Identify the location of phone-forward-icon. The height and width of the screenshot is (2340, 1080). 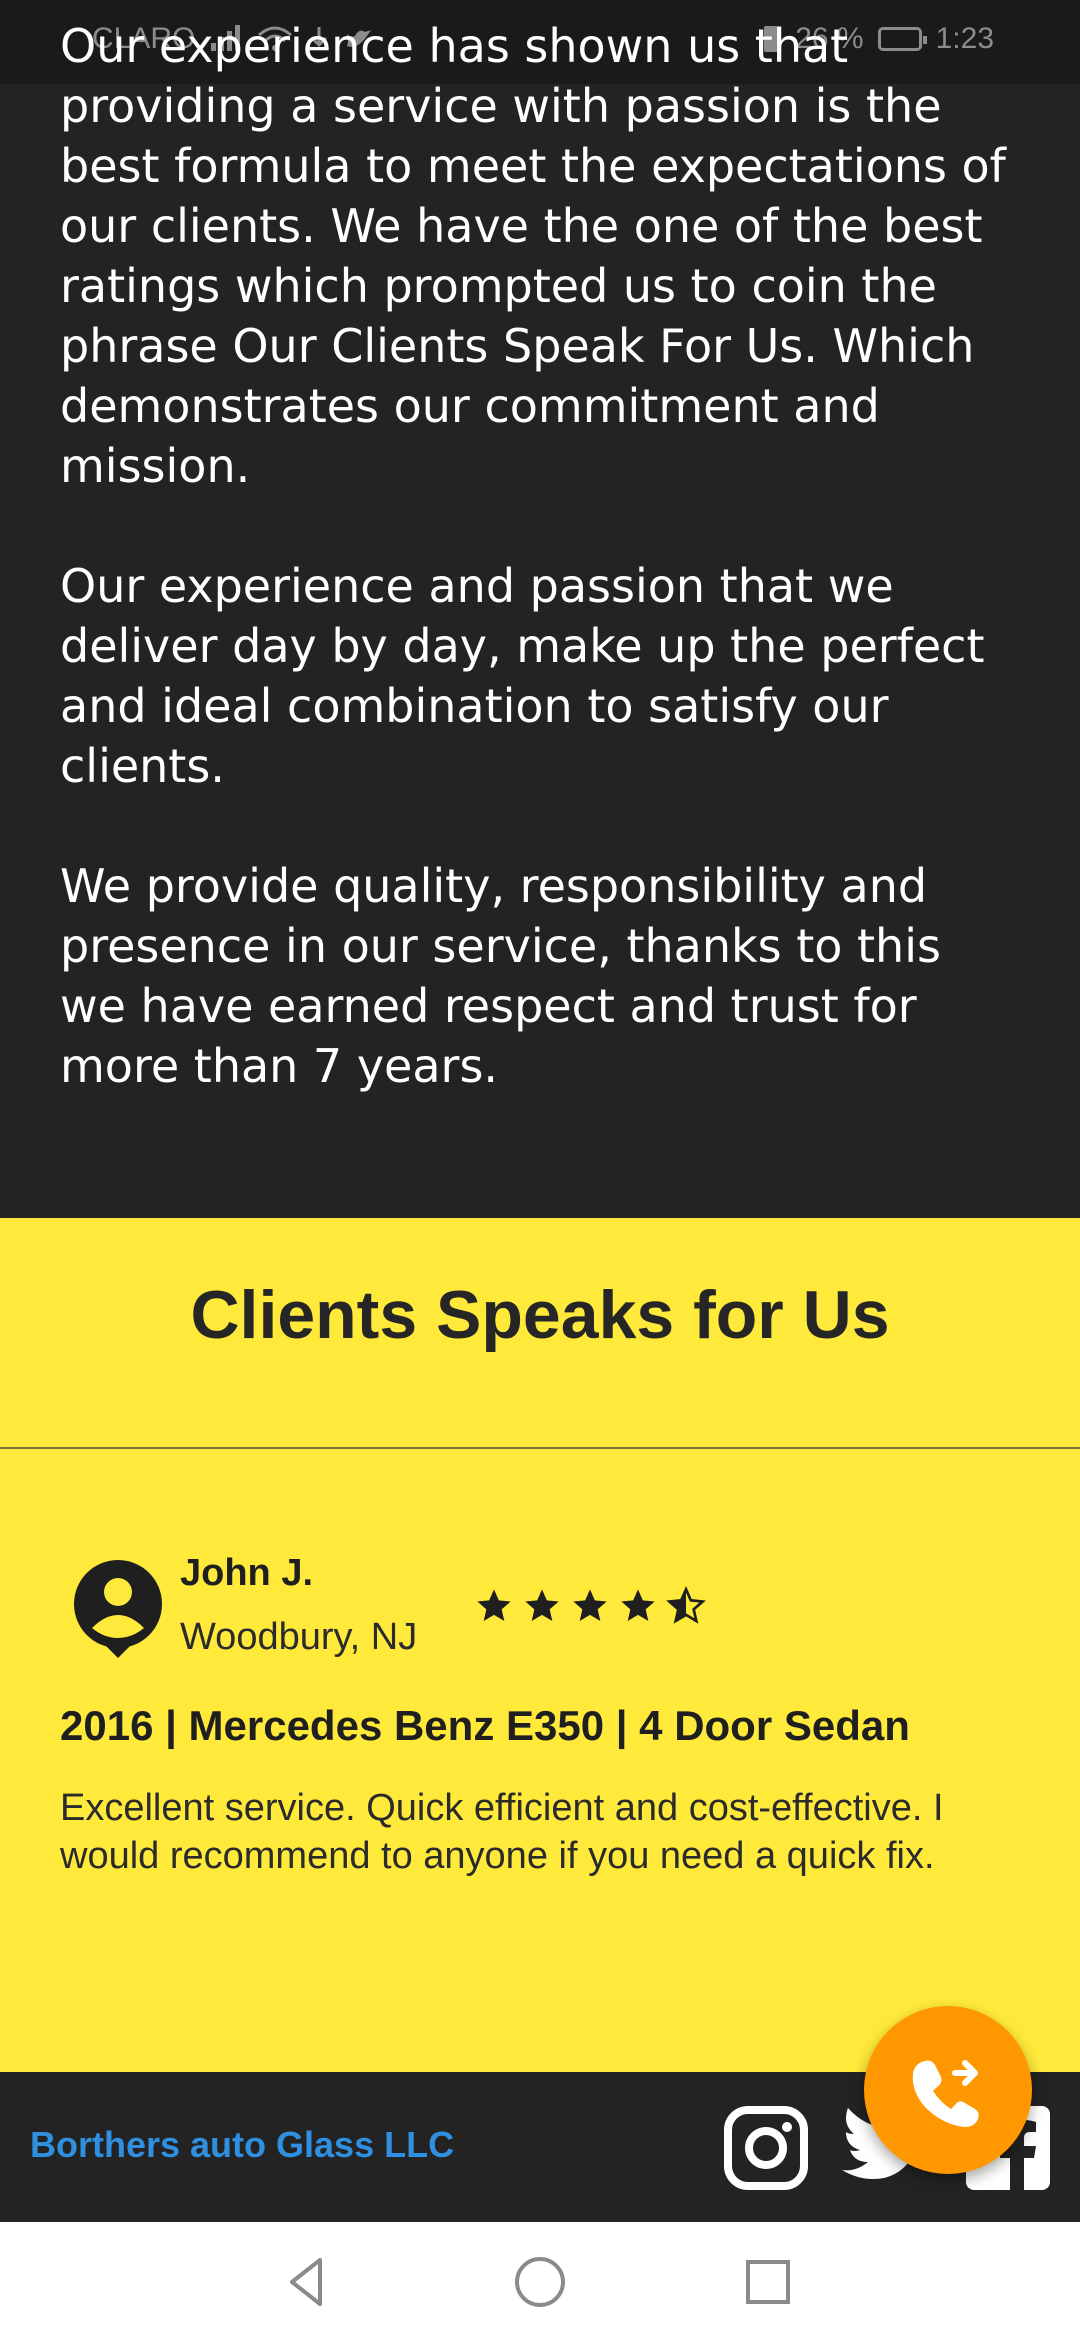
(945, 2093).